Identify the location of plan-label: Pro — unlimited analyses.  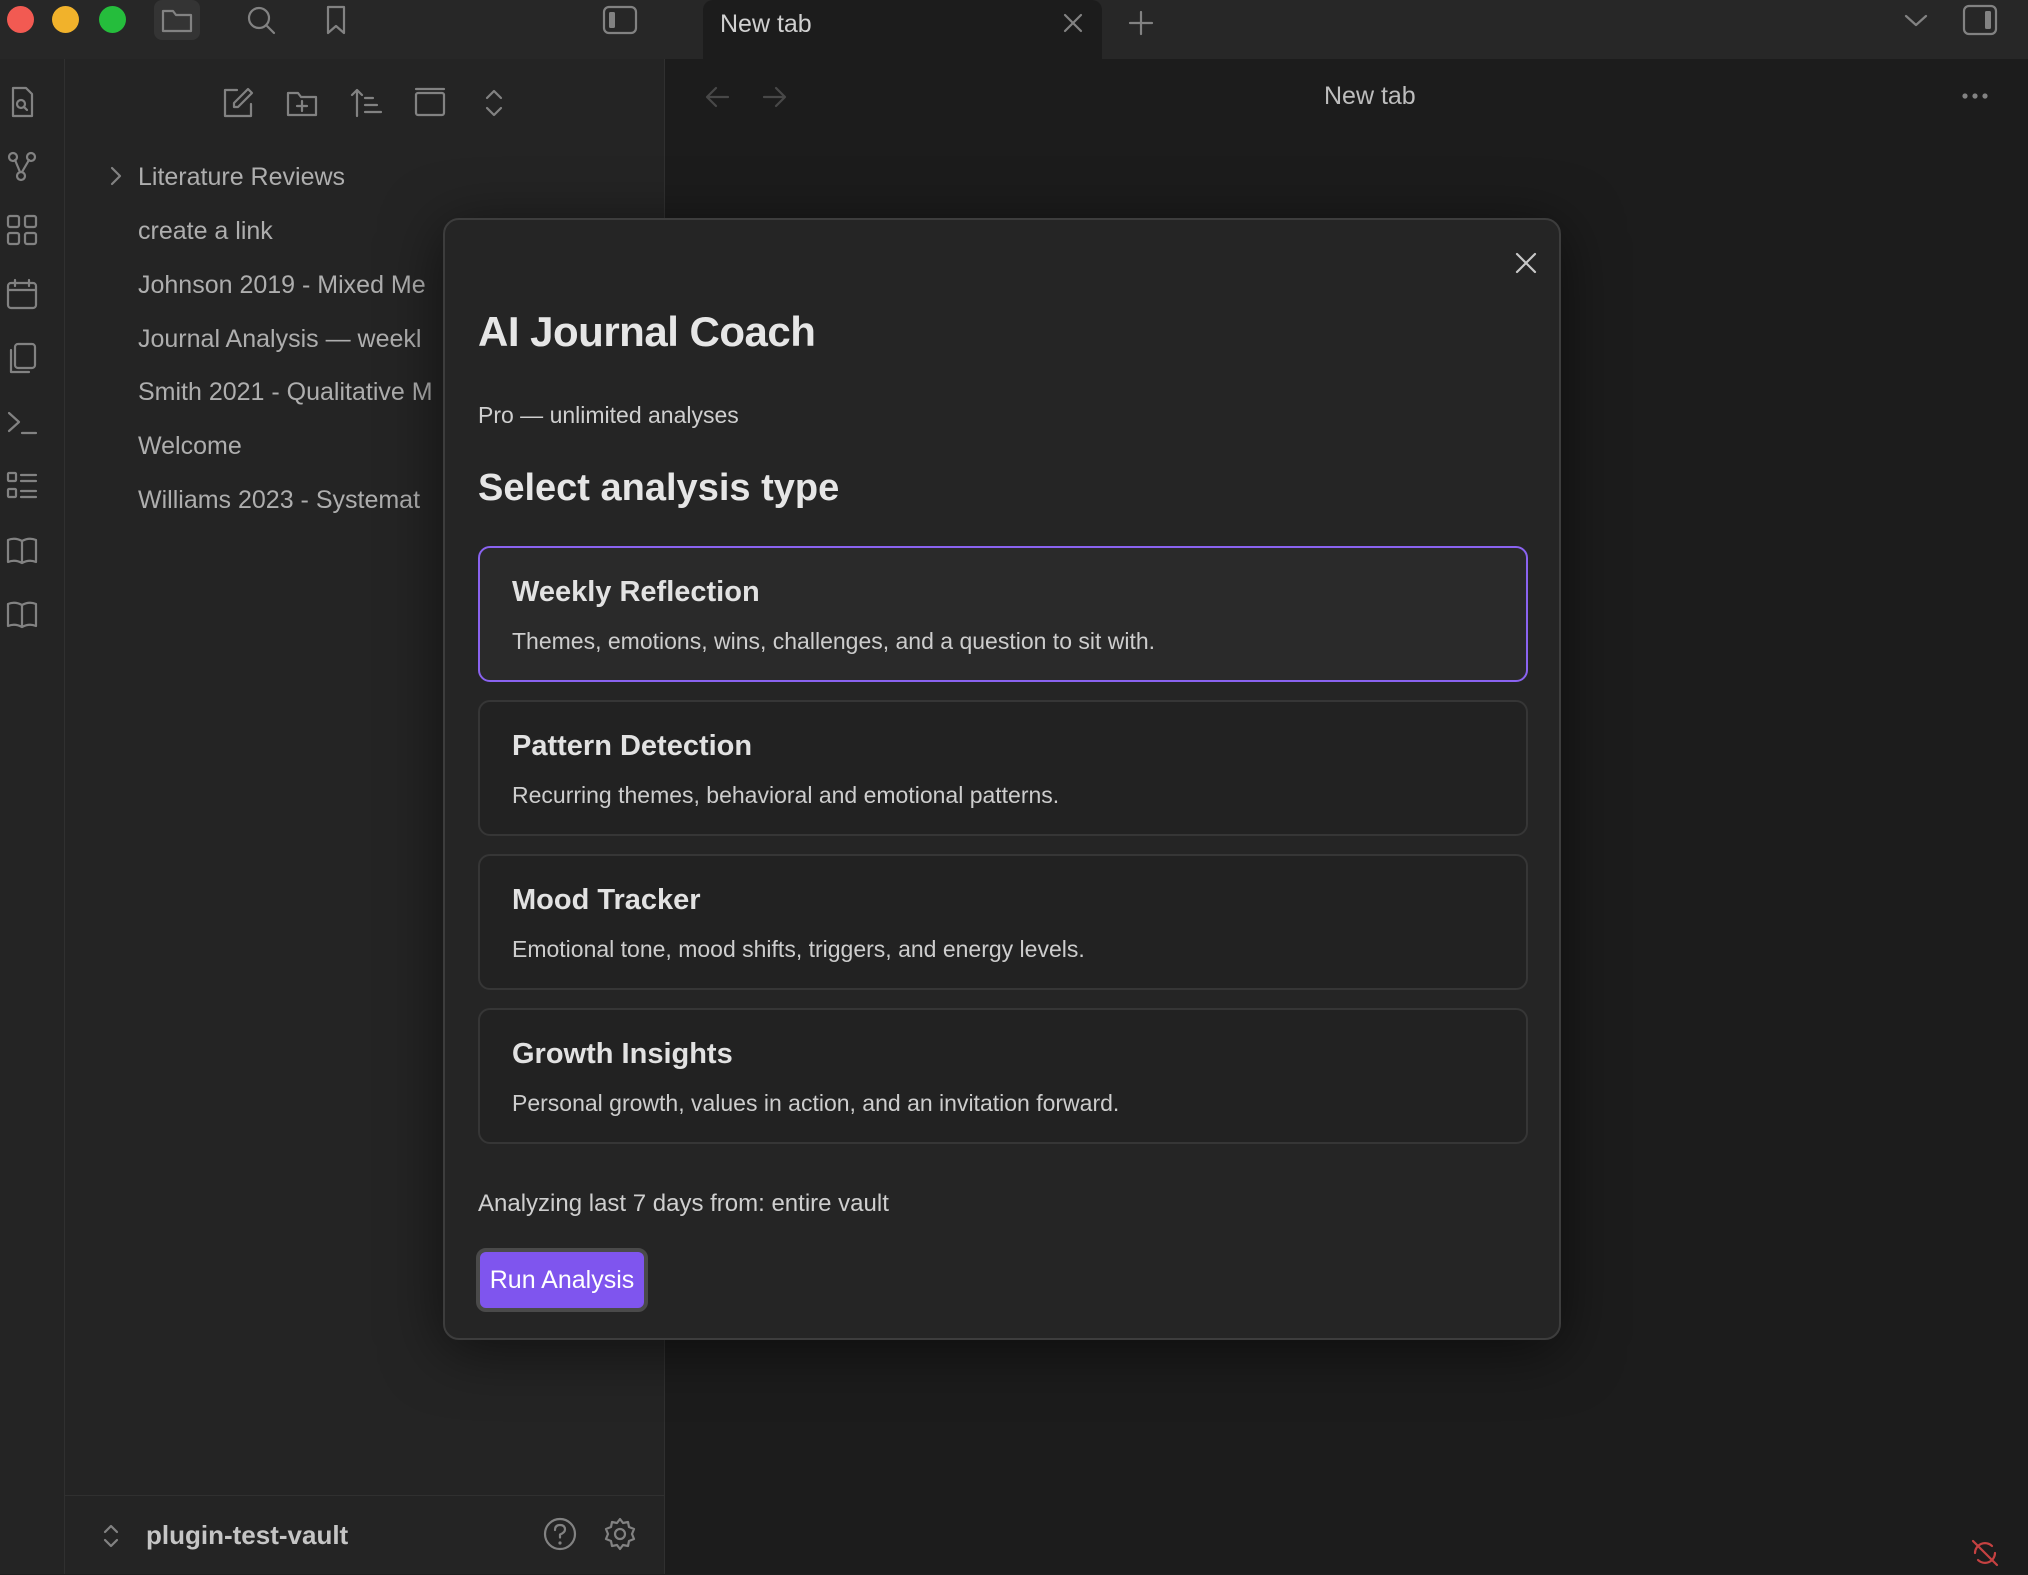
(608, 415).